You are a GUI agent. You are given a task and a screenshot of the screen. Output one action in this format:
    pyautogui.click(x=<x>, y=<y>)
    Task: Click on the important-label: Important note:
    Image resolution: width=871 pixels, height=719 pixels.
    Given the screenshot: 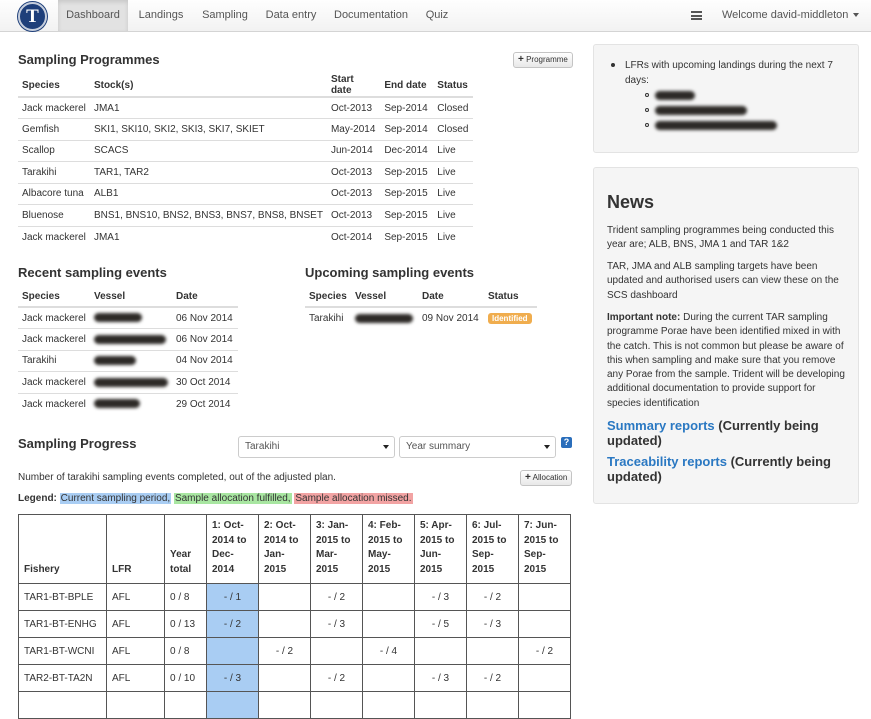 What is the action you would take?
    pyautogui.click(x=644, y=317)
    